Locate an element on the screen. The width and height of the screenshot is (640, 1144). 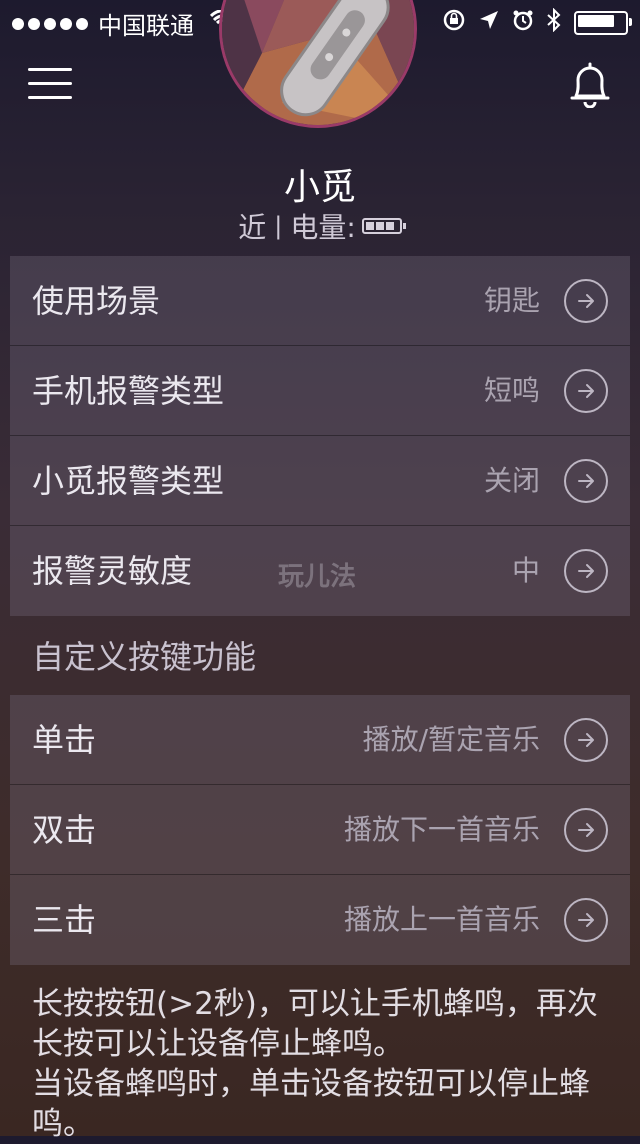
setting-row: 使用场景 钥匙 is located at coordinates (320, 301).